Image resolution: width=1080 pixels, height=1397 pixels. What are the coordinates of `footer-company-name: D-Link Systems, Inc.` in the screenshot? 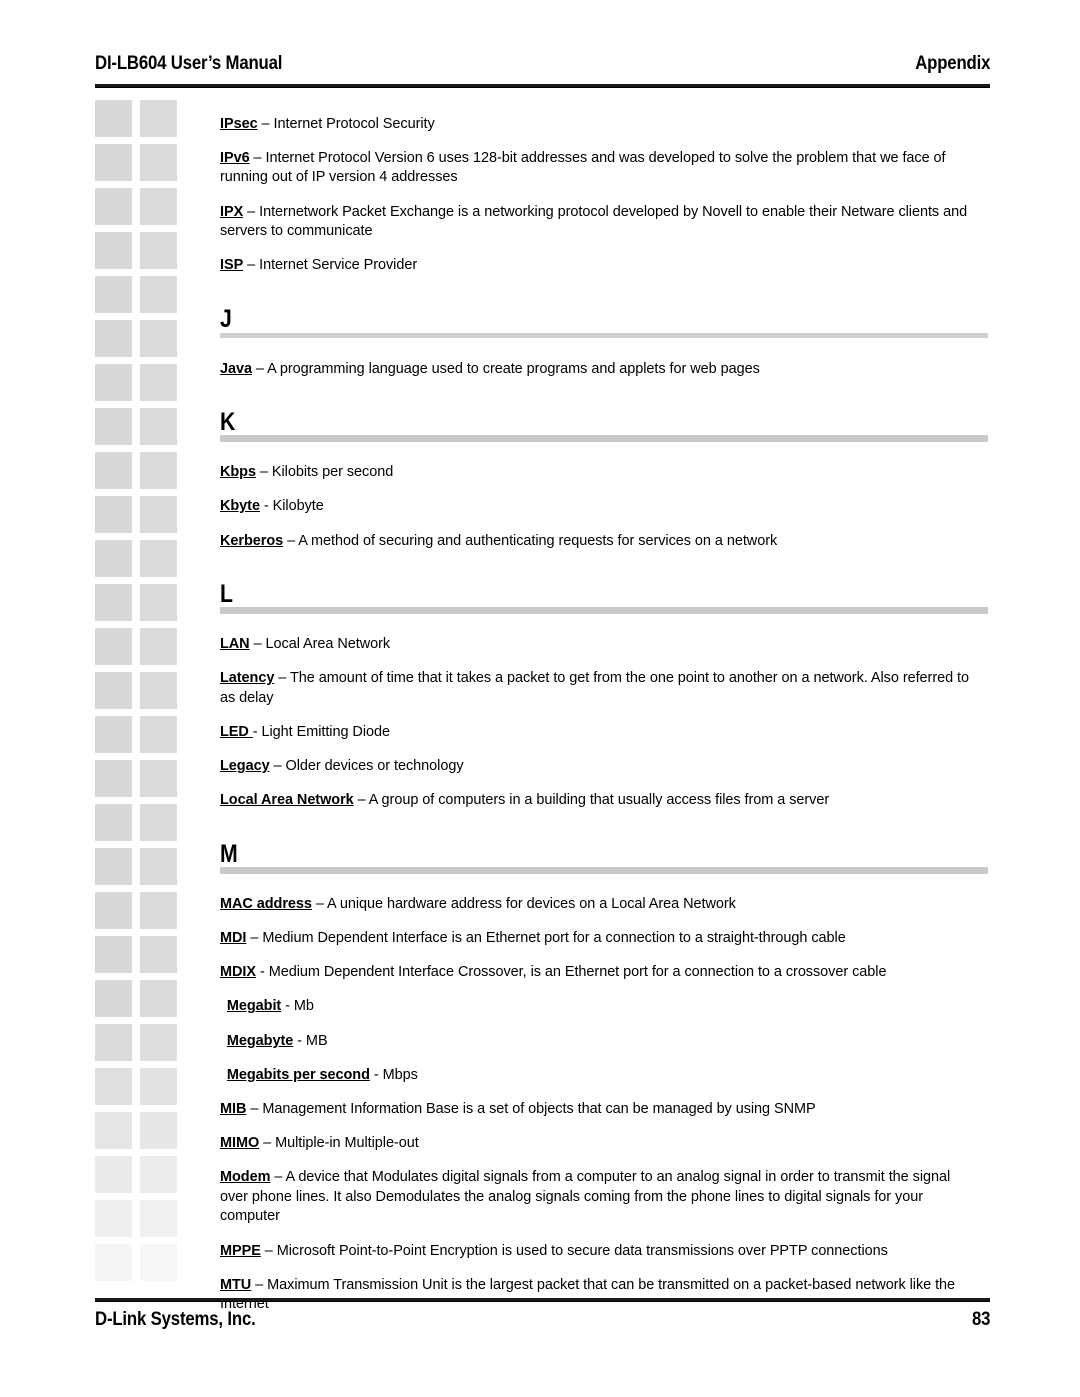 It's located at (175, 1319).